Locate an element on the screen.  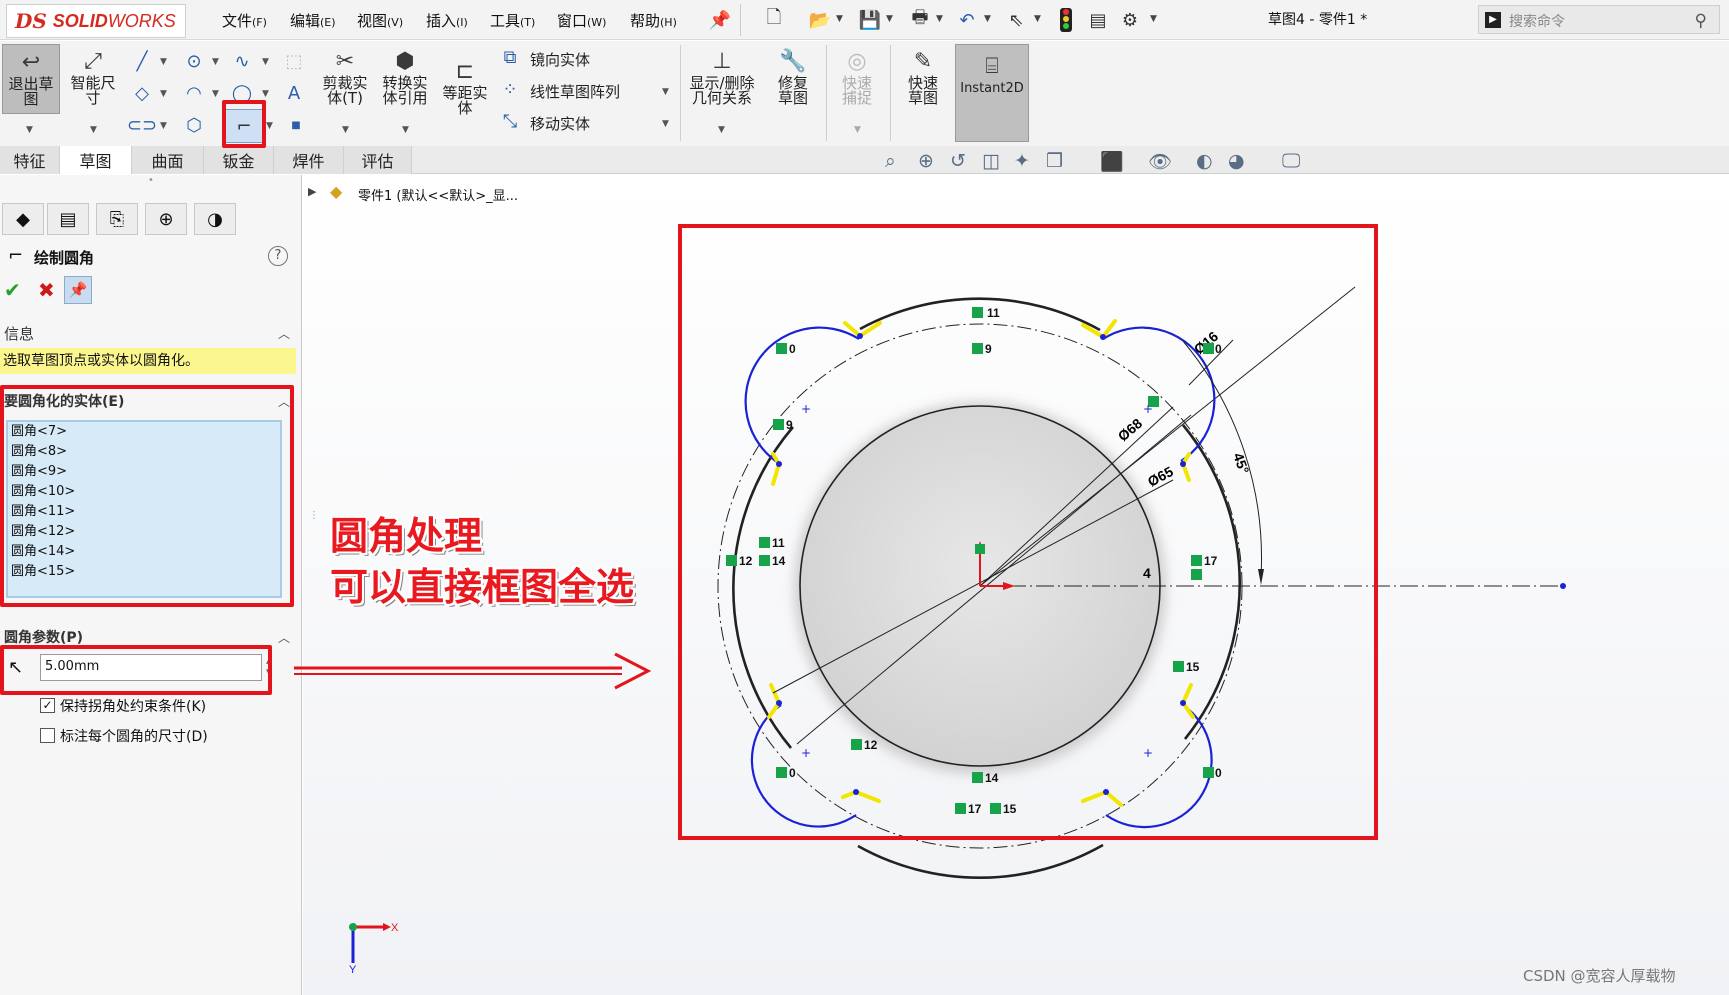
panel-resize-handle: • is located at coordinates (151, 182).